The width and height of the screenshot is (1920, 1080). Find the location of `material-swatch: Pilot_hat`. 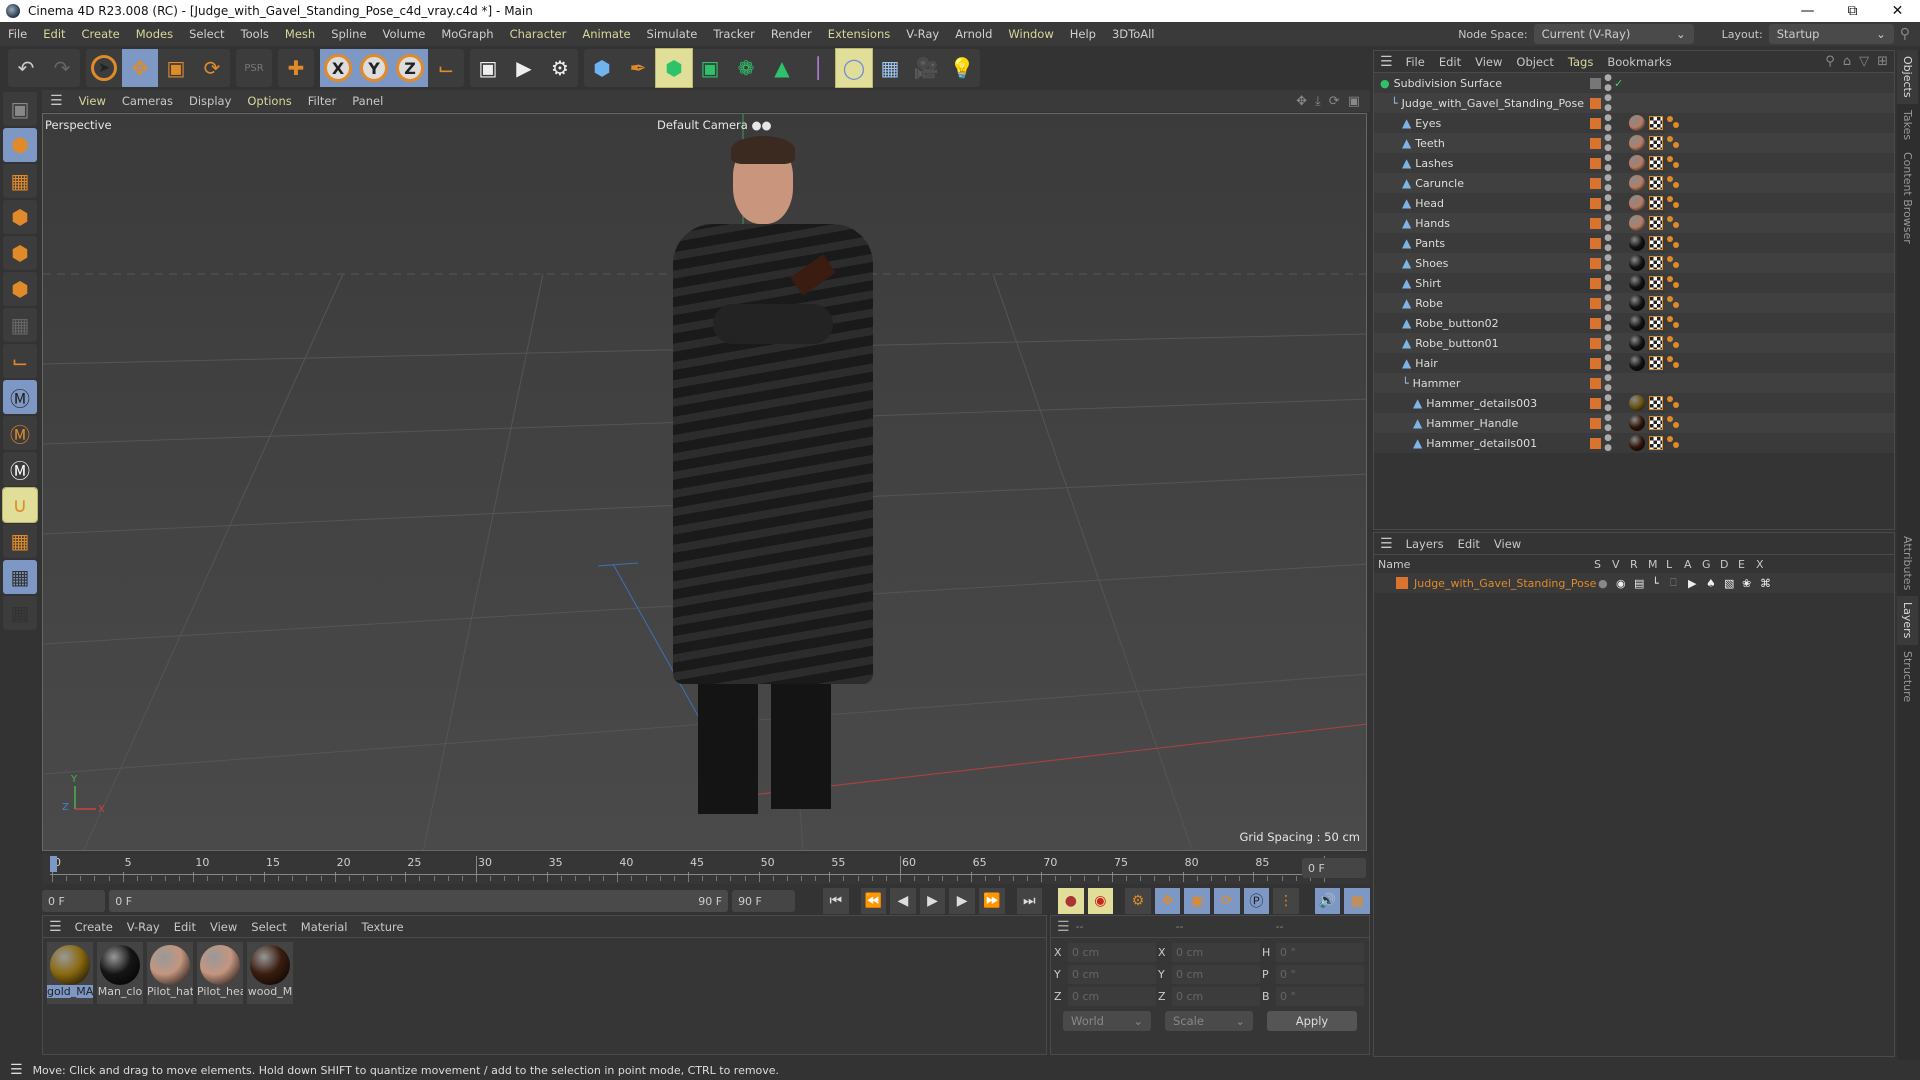

material-swatch: Pilot_hat is located at coordinates (170, 973).